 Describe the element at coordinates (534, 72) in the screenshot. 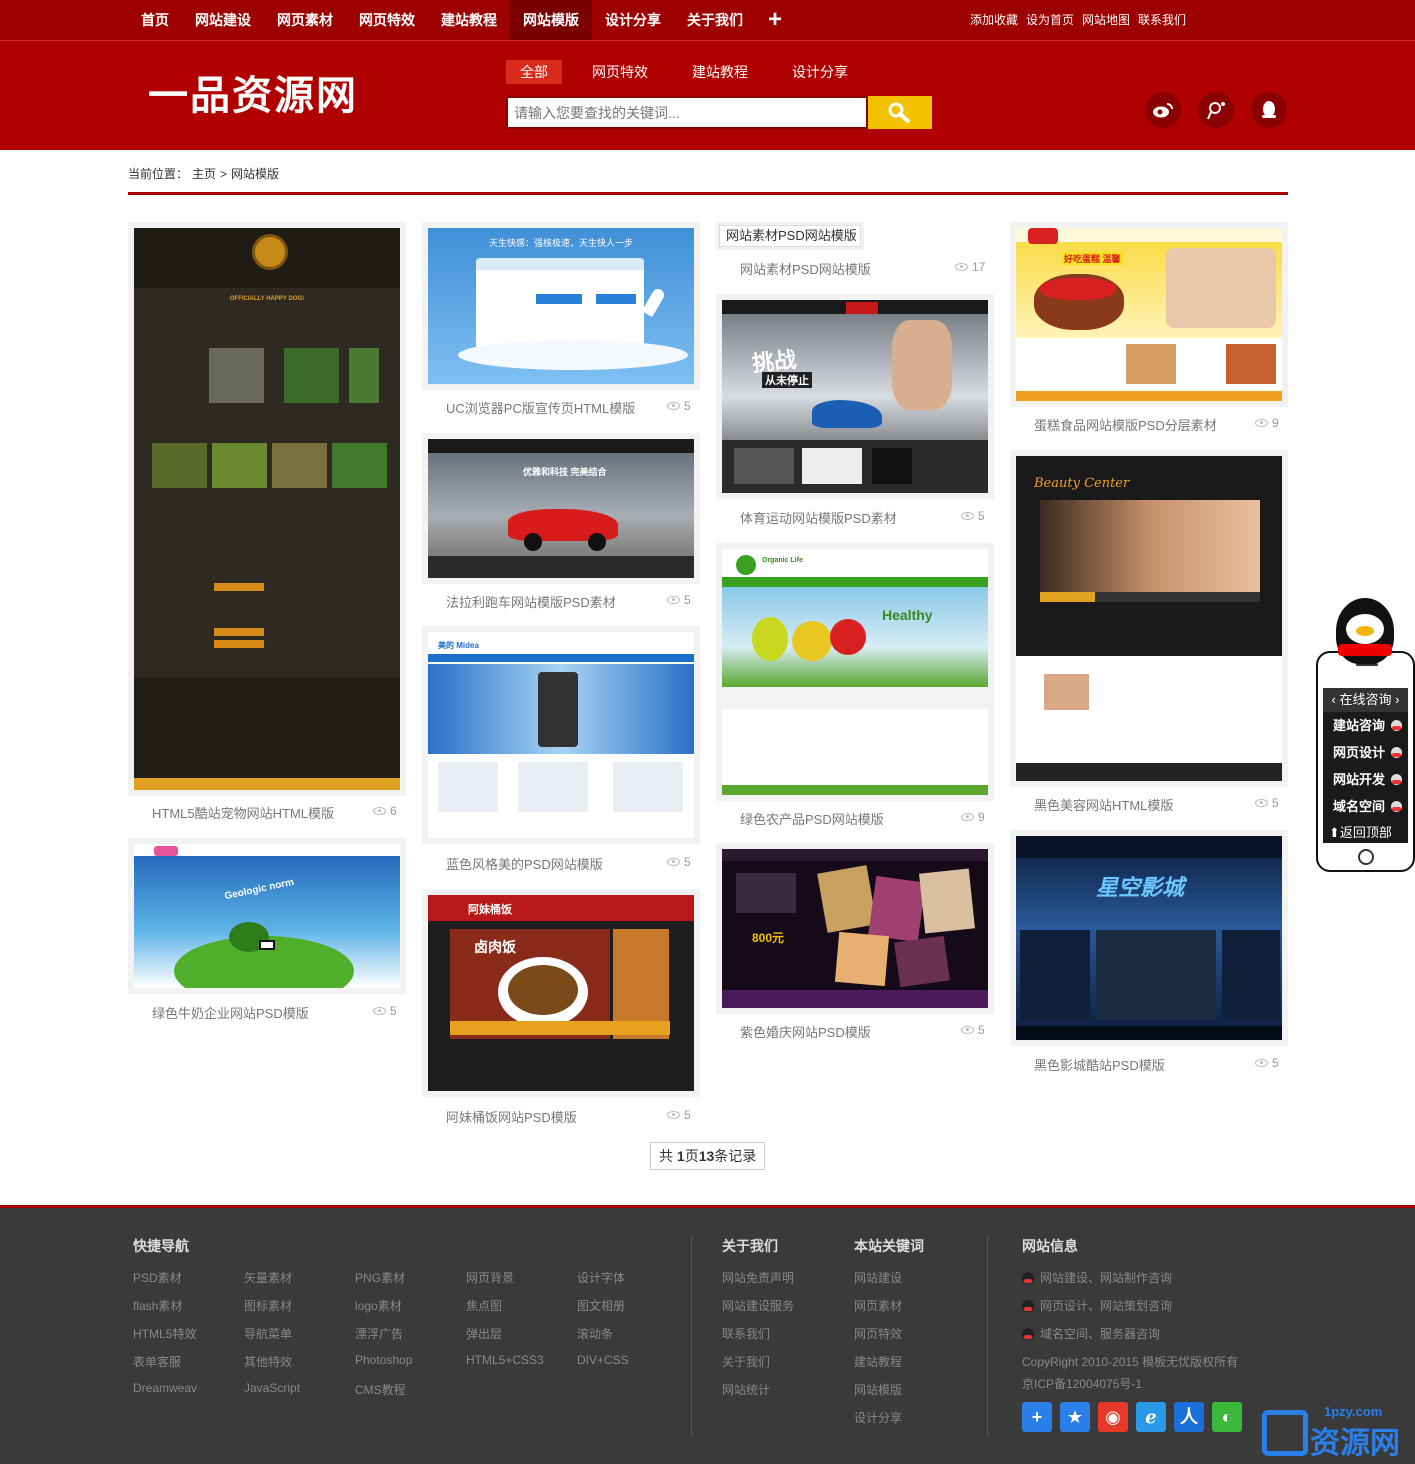

I see `search-tab-all: 全部` at that location.